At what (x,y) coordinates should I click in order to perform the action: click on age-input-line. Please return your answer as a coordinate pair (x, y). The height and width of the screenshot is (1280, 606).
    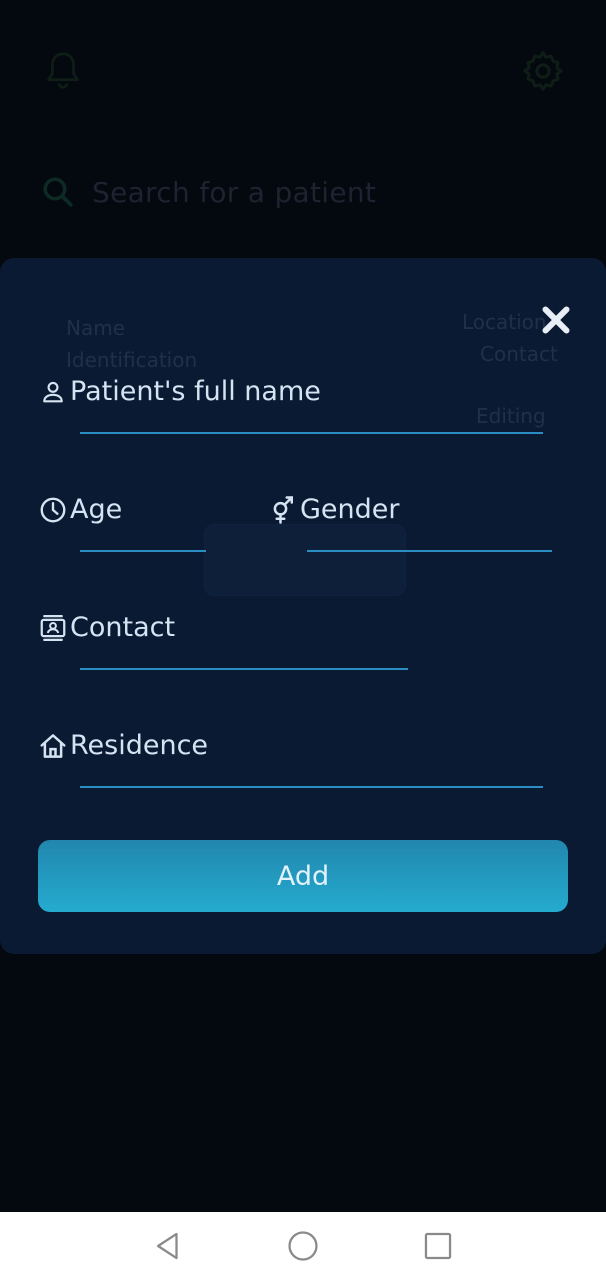
    Looking at the image, I should click on (143, 551).